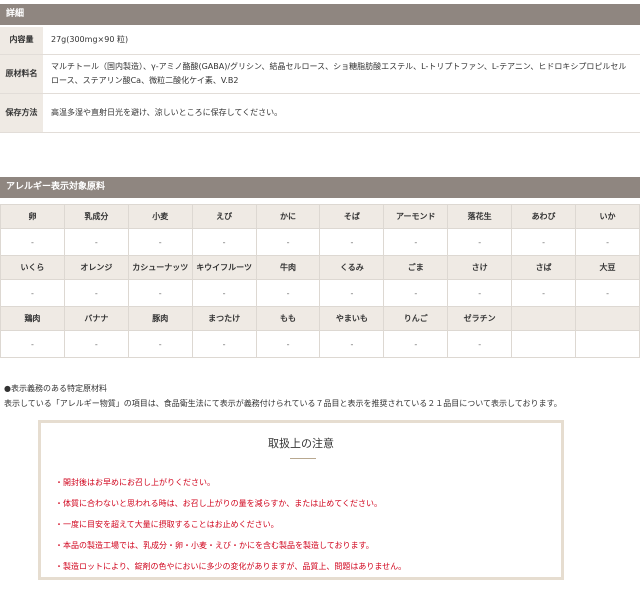 The image size is (640, 602). Describe the element at coordinates (301, 443) in the screenshot. I see `caution-title: 取扱上の注意` at that location.